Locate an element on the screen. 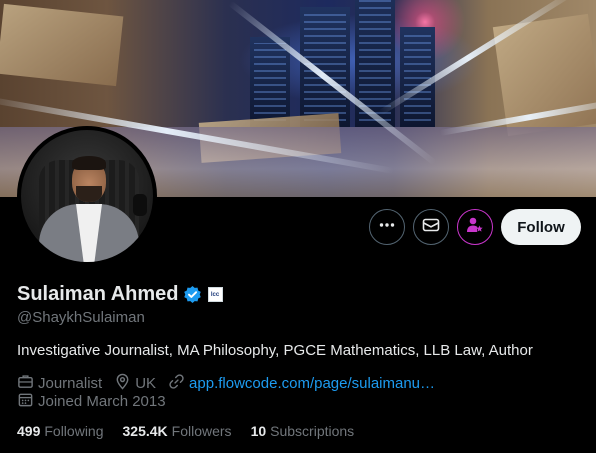 This screenshot has height=453, width=596. category-text: Journalist is located at coordinates (70, 383).